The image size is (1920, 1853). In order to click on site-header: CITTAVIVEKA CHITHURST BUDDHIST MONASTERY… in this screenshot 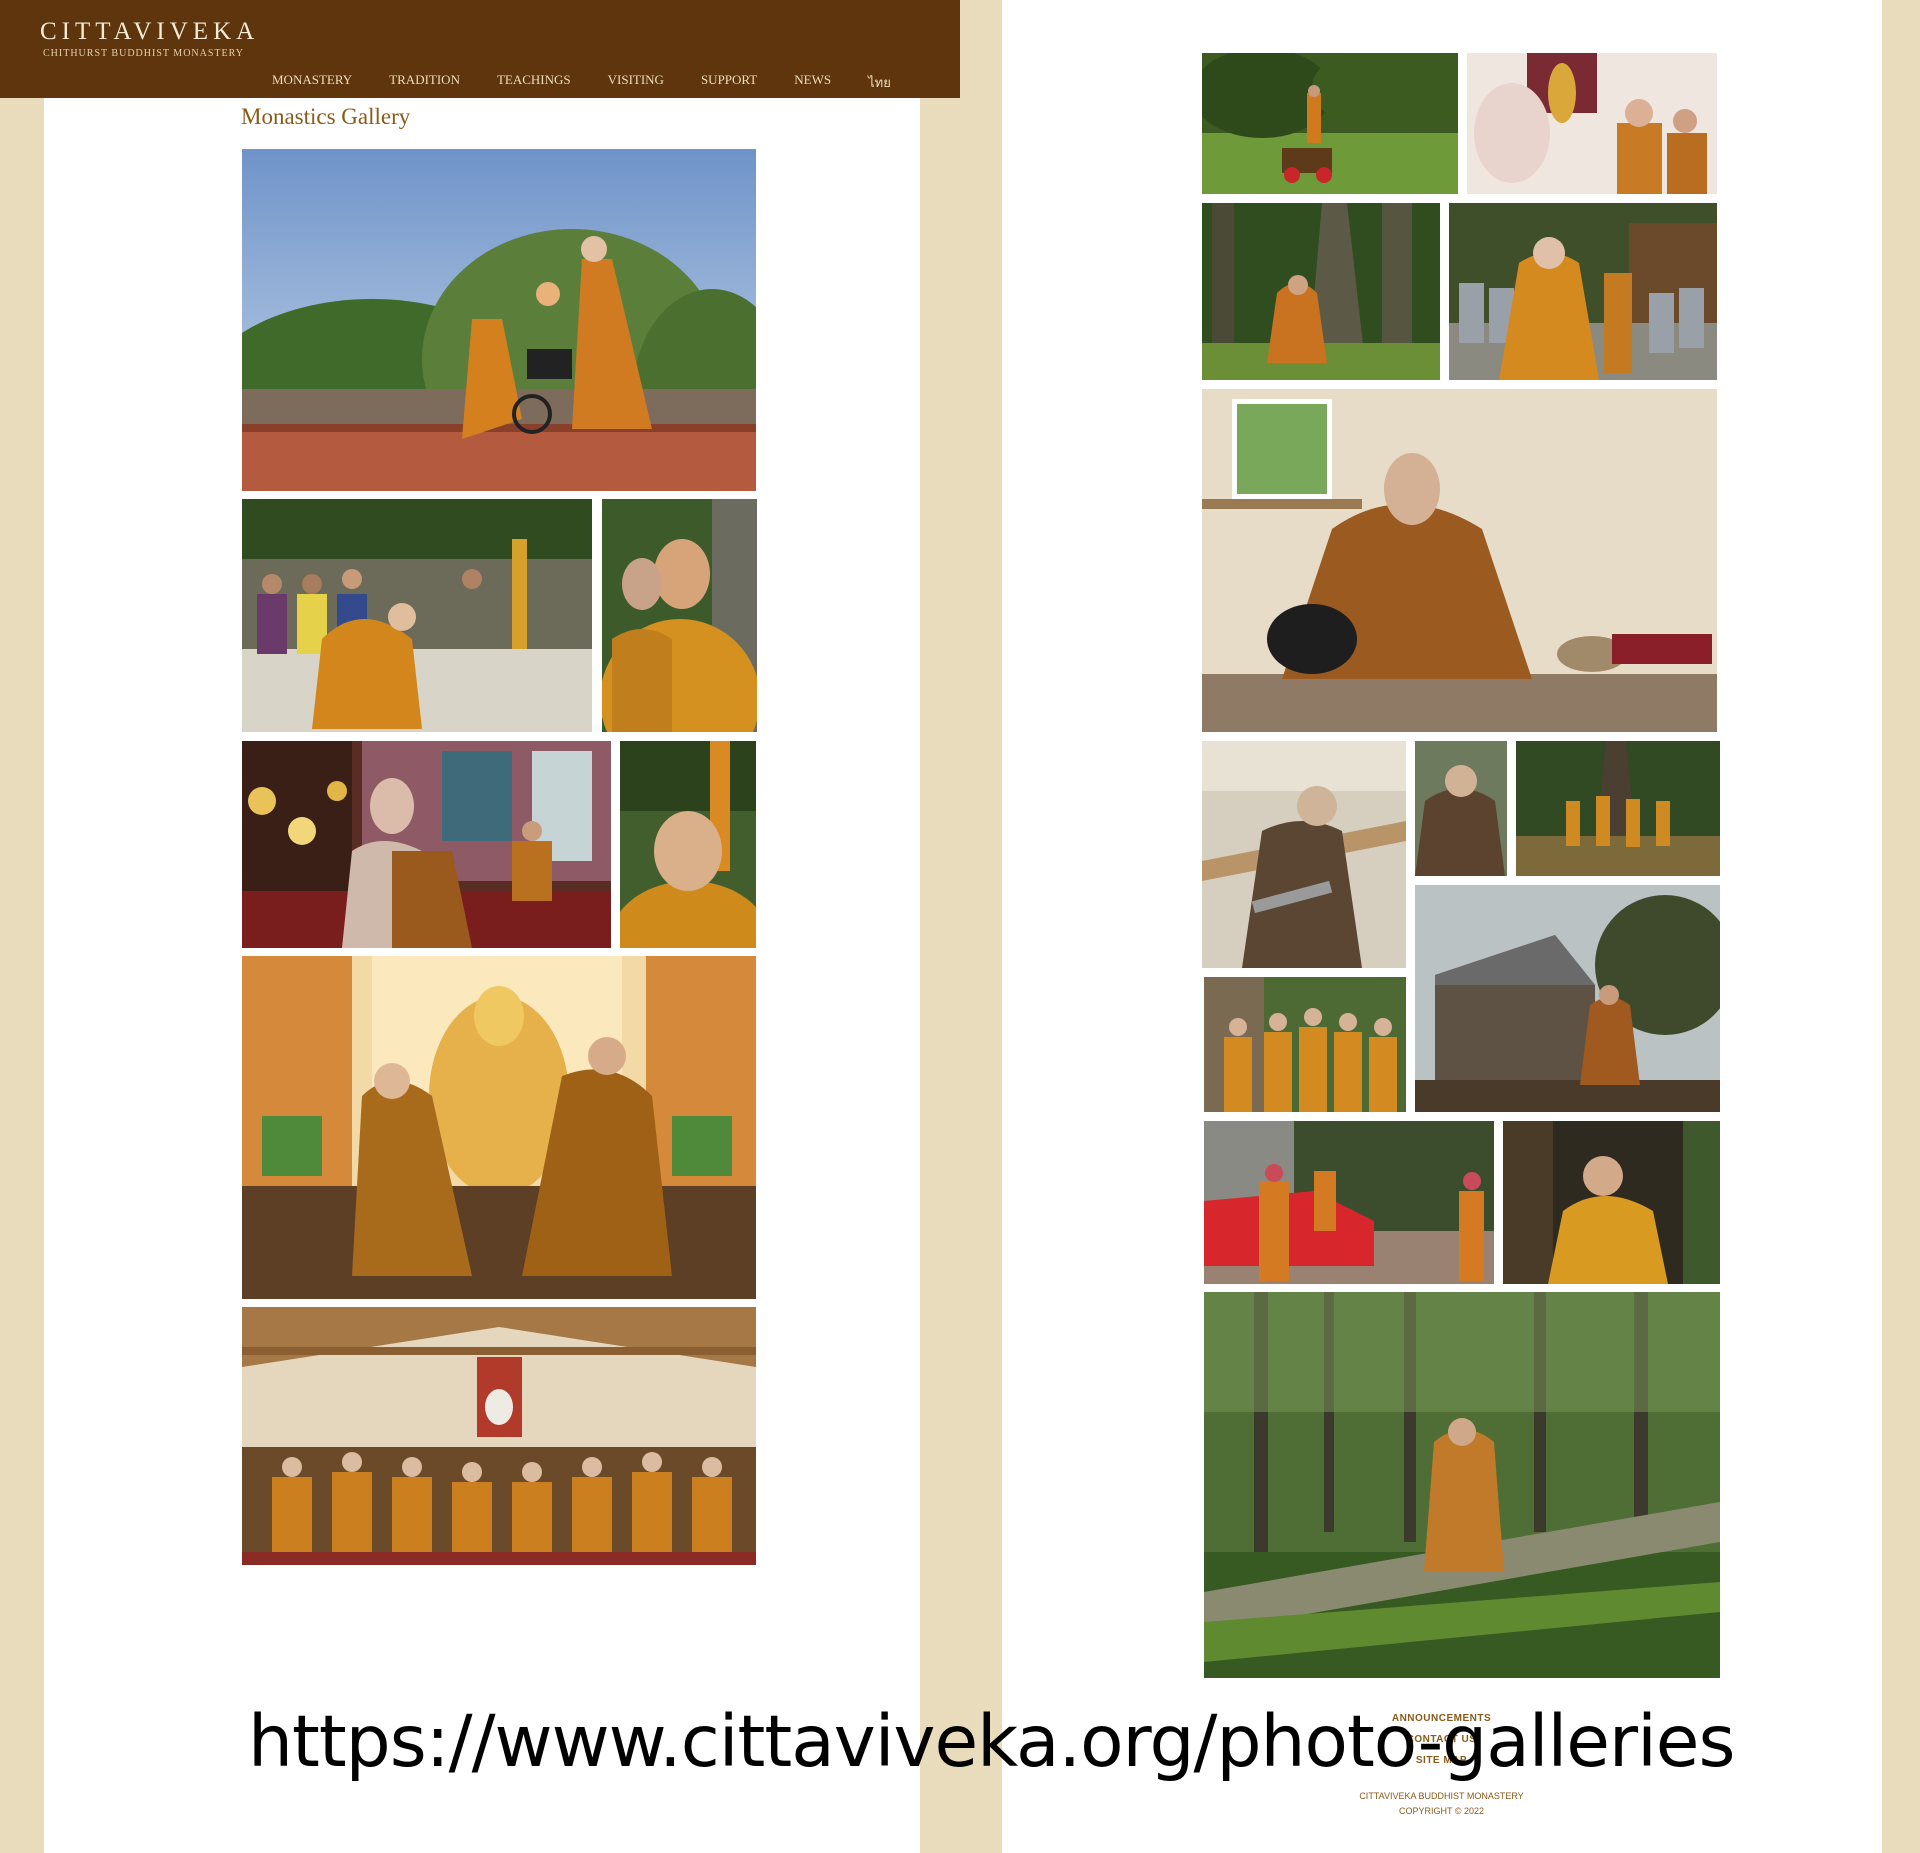, I will do `click(480, 49)`.